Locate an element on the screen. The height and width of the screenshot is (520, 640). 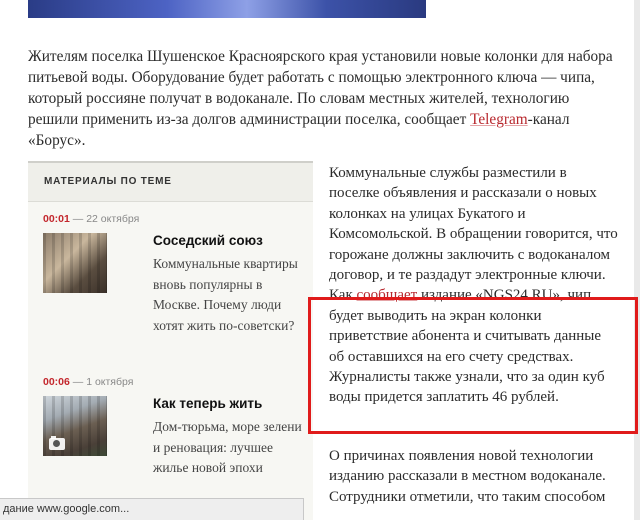
sidebar-heading: МАТЕРИАЛЫ ПО ТЕМЕ is located at coordinates (170, 182).